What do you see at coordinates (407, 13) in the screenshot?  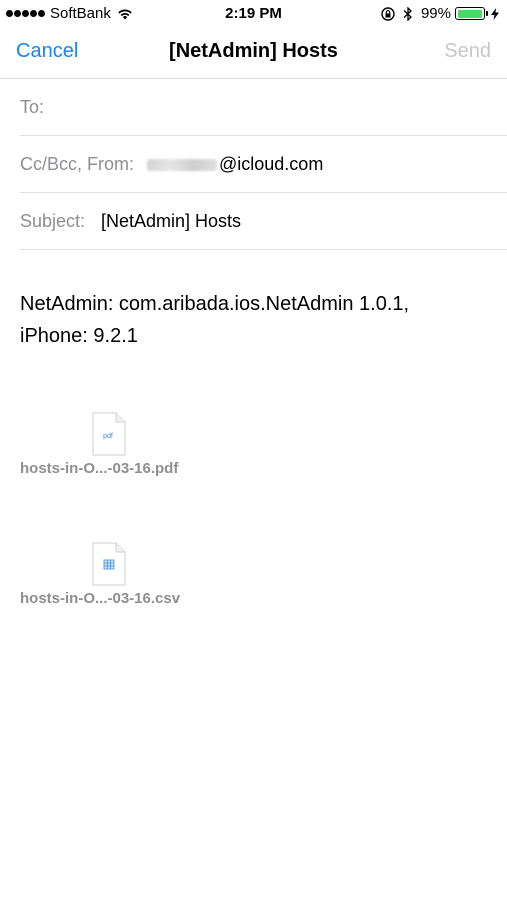 I see `bluetooth-icon` at bounding box center [407, 13].